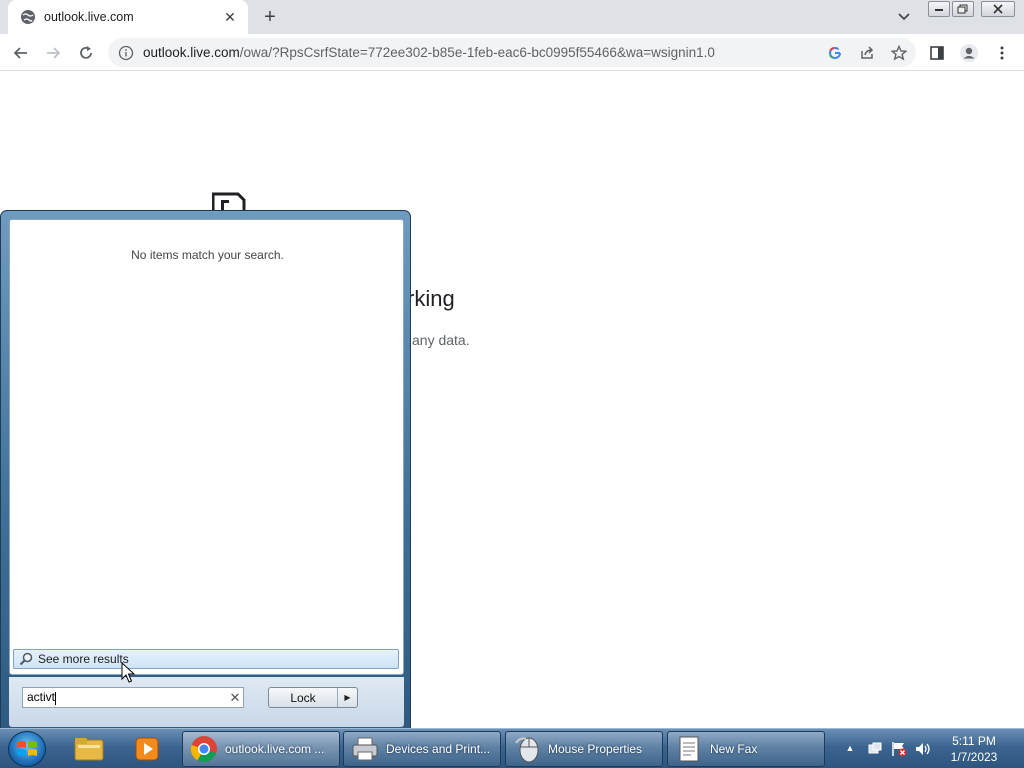 The width and height of the screenshot is (1024, 768). I want to click on reload-icon, so click(86, 53).